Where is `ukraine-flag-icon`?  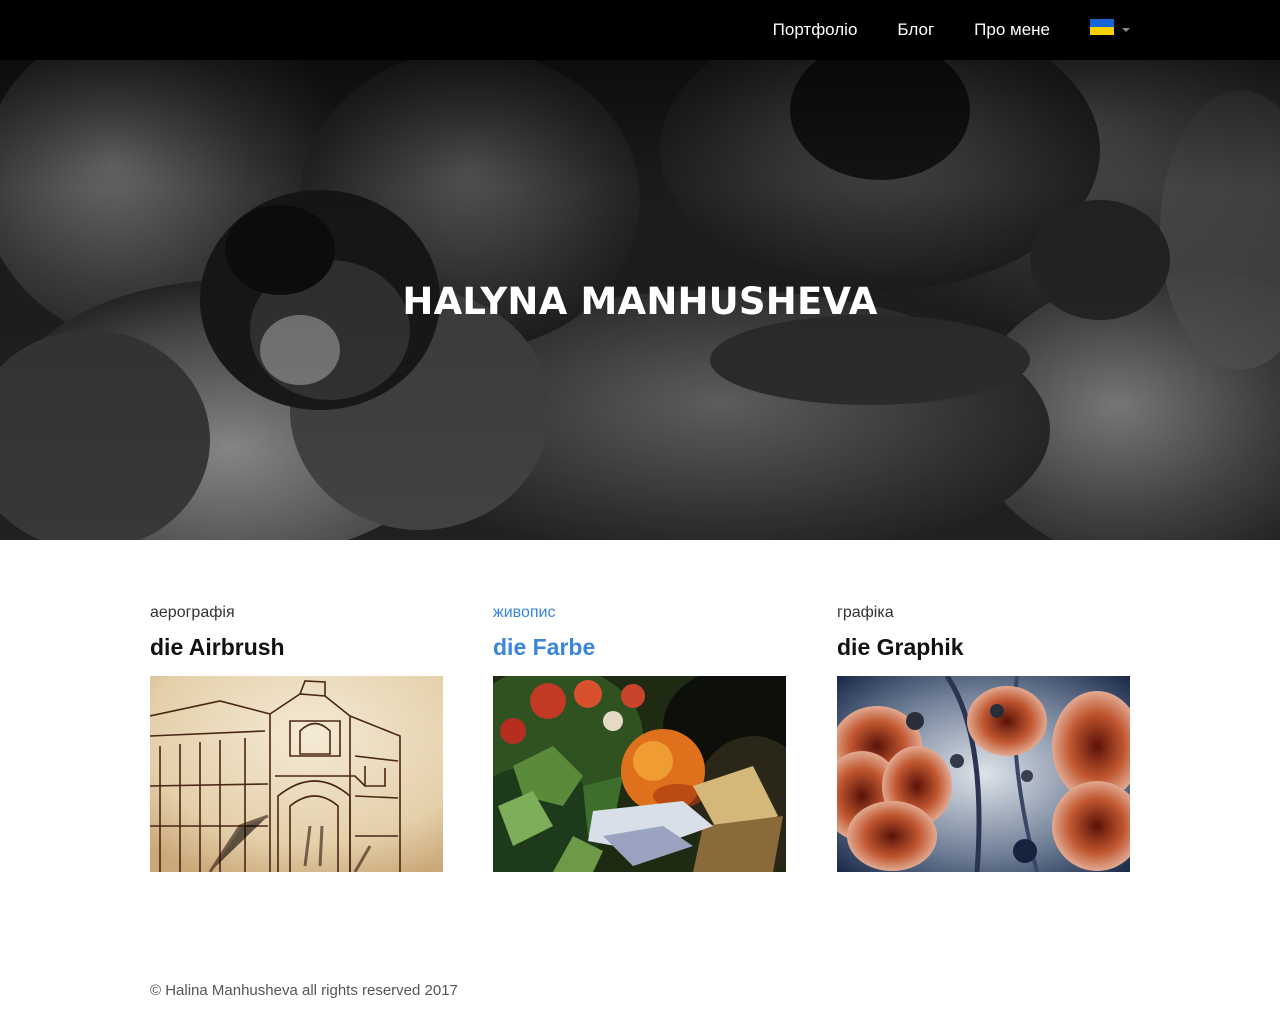 ukraine-flag-icon is located at coordinates (1102, 27).